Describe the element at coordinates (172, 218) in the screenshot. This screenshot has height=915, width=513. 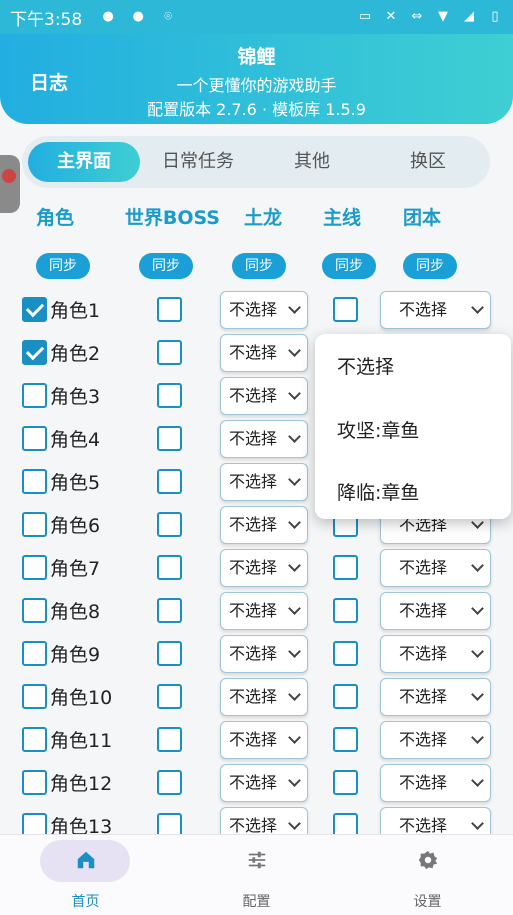
I see `column-world-boss: 世界BOSS` at that location.